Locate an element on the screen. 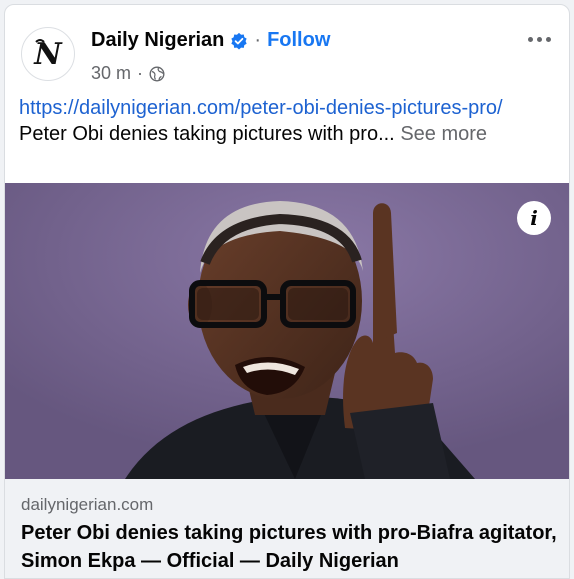 The width and height of the screenshot is (574, 579). follow-button: Follow is located at coordinates (298, 40).